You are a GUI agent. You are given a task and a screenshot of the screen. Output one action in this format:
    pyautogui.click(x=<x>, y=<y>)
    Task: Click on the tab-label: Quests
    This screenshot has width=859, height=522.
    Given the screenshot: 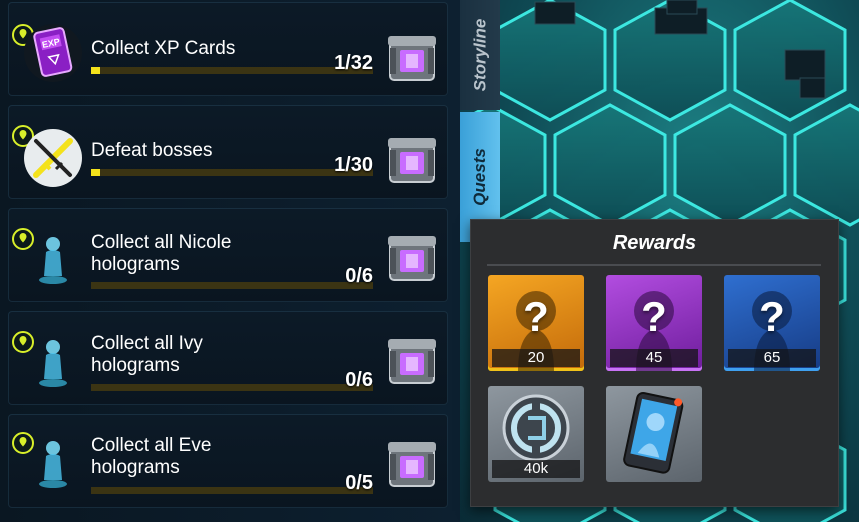 What is the action you would take?
    pyautogui.click(x=480, y=177)
    